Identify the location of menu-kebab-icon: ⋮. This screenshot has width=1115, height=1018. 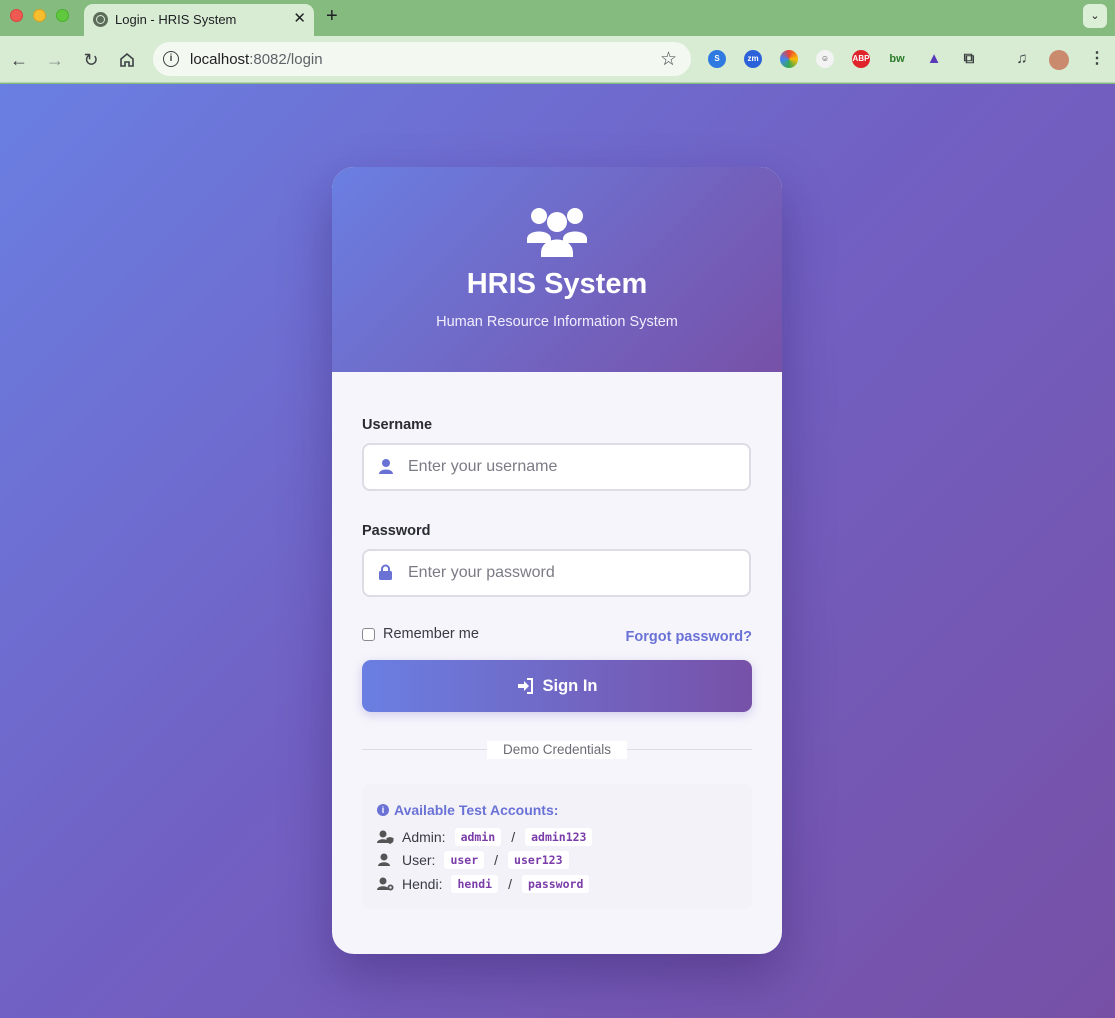
(1097, 59).